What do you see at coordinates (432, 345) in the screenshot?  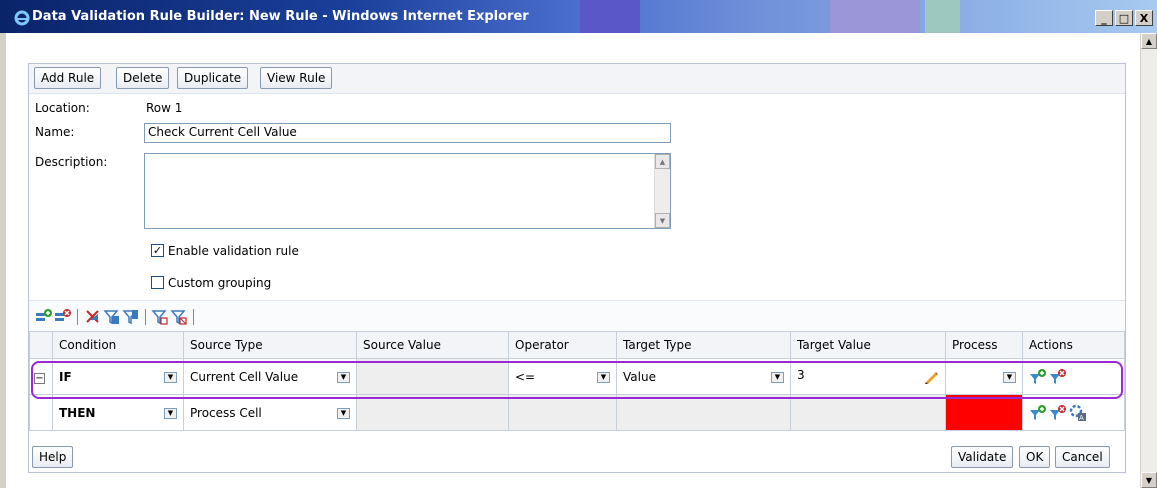 I see `column-header-source-value: Source Value` at bounding box center [432, 345].